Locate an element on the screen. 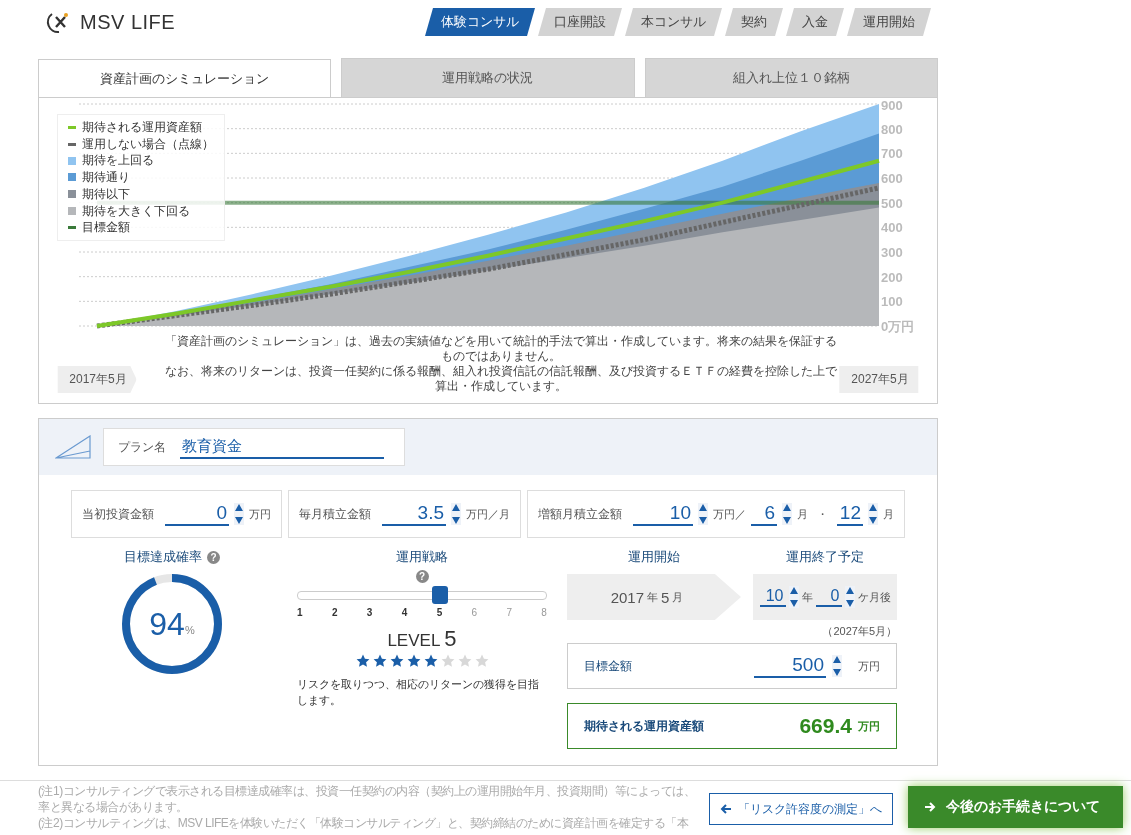  slider-tick-label: 8 is located at coordinates (544, 612).